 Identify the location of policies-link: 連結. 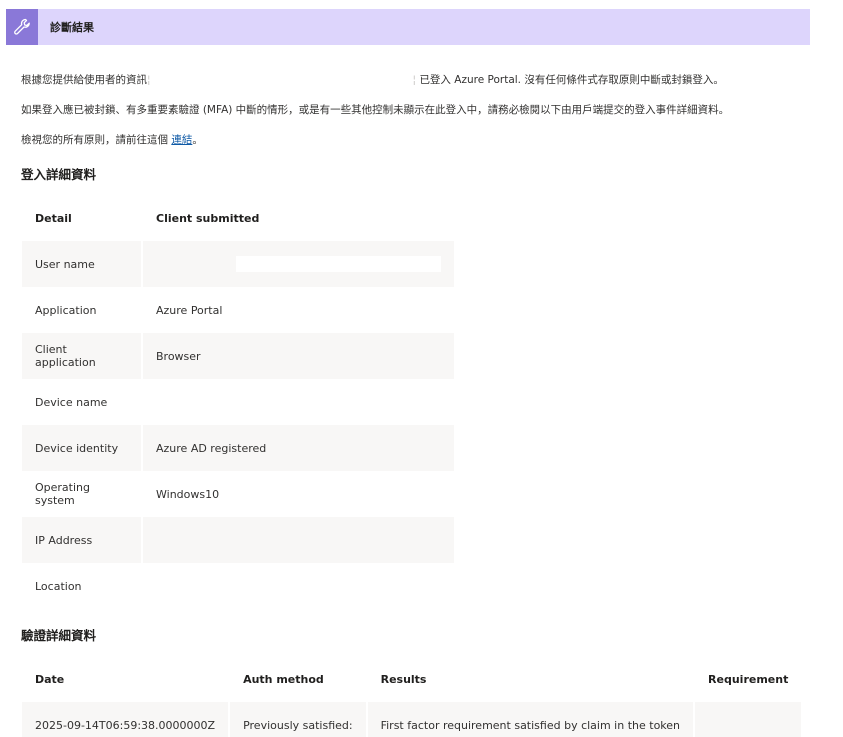
(181, 140).